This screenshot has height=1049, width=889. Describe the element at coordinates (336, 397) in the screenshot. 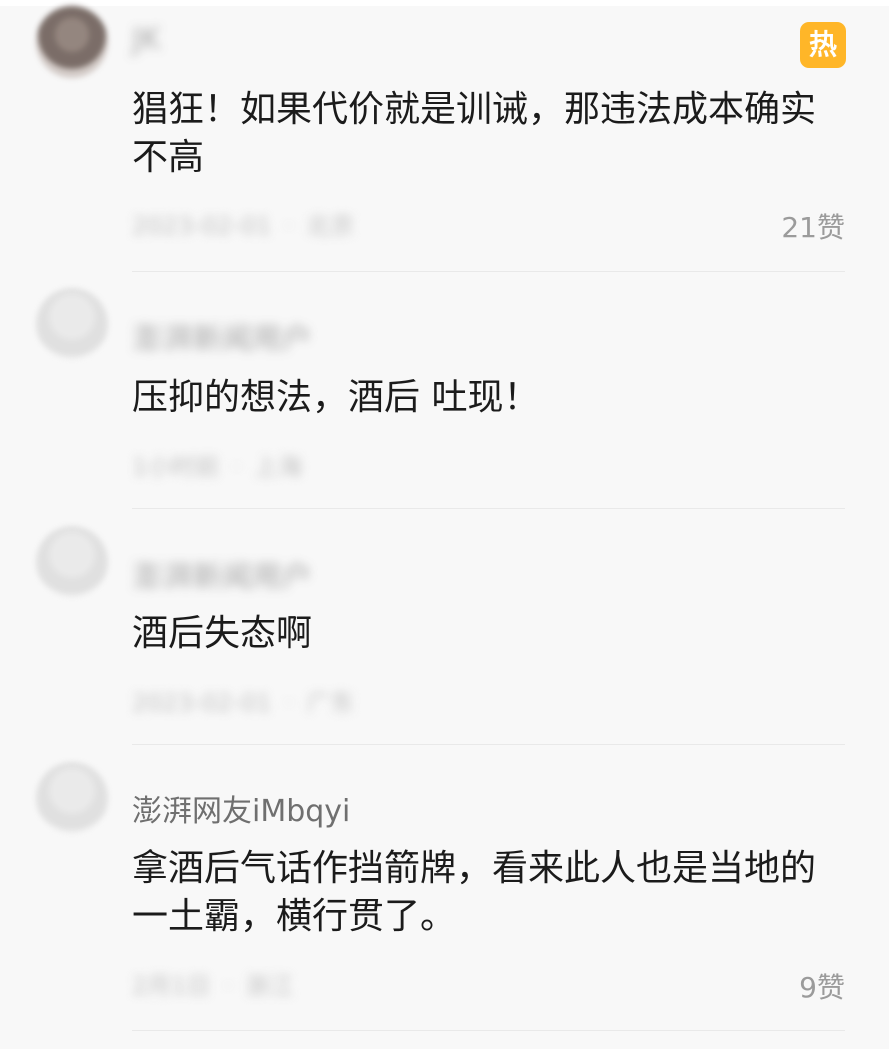

I see `comment-text: 压抑的想法，酒后 吐现！` at that location.